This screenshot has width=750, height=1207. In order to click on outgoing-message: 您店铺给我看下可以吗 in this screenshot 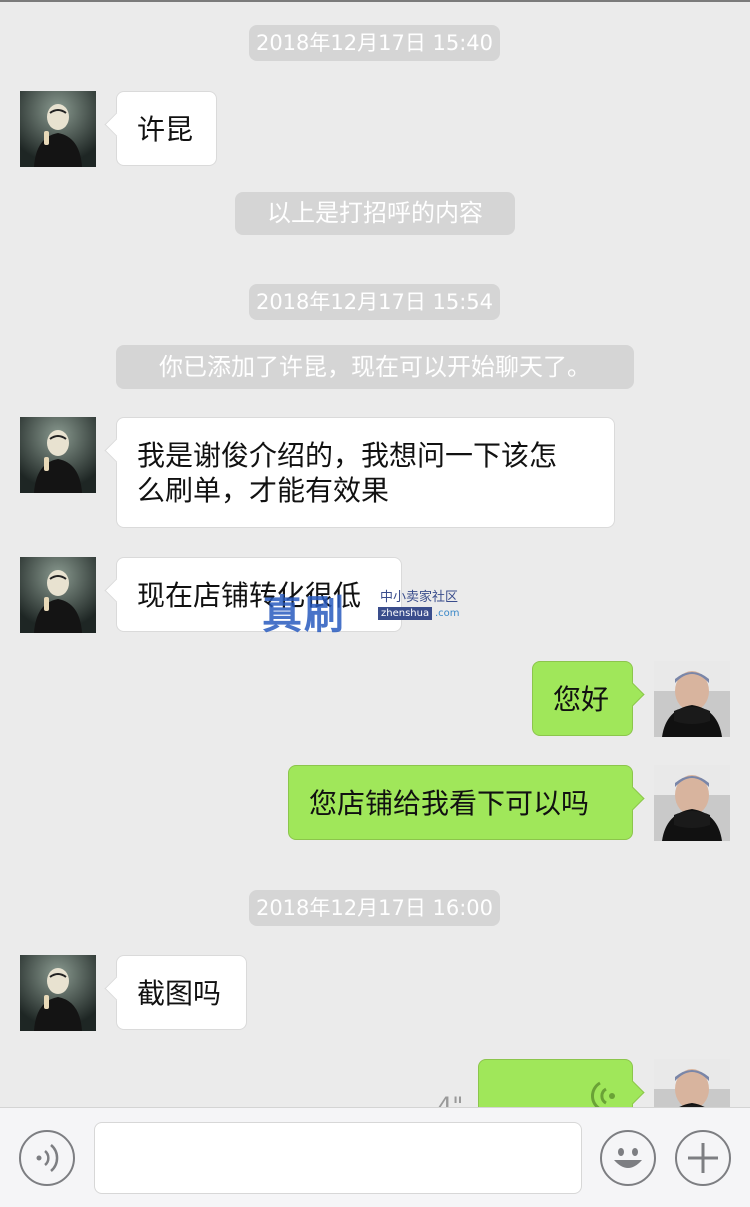, I will do `click(460, 802)`.